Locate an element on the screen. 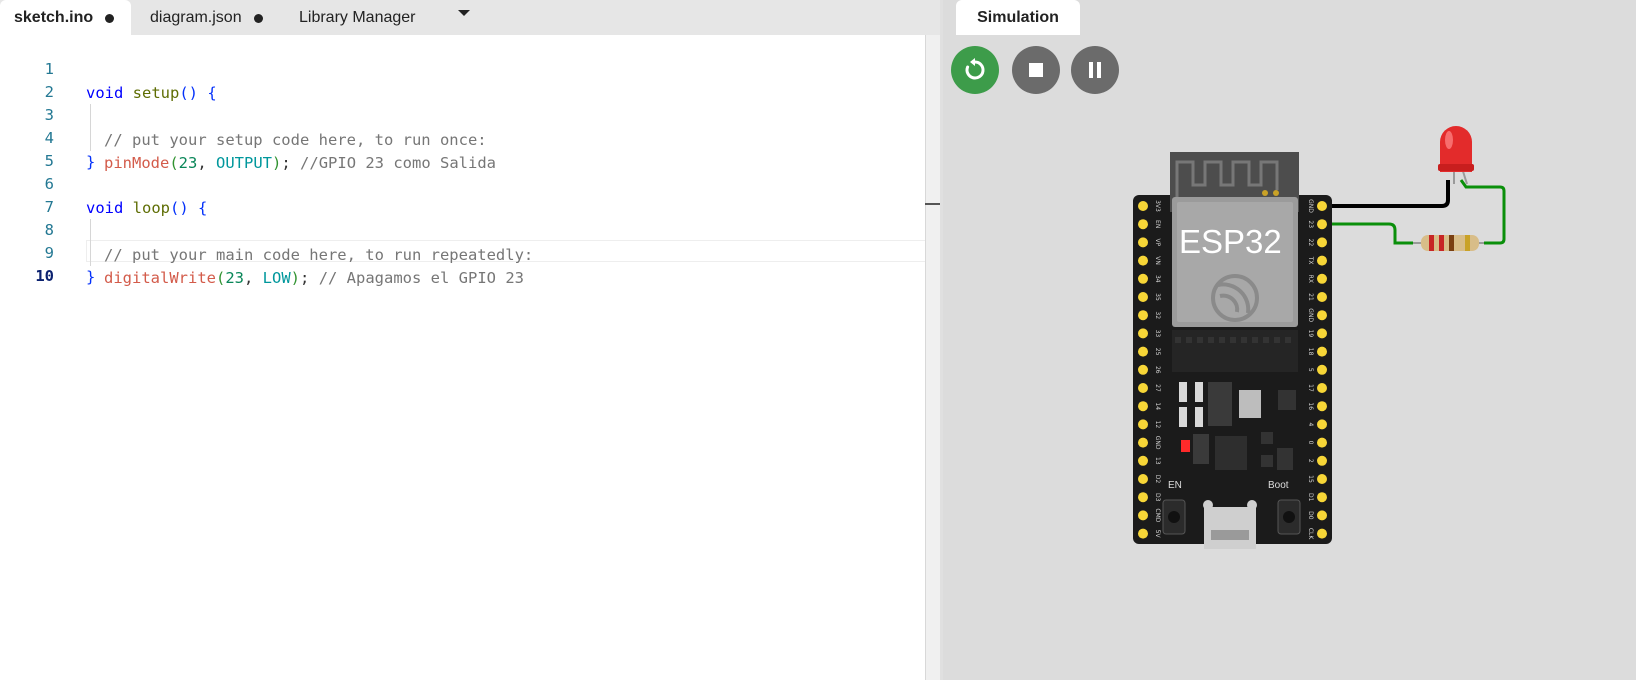  pin-label: EN is located at coordinates (1157, 224).